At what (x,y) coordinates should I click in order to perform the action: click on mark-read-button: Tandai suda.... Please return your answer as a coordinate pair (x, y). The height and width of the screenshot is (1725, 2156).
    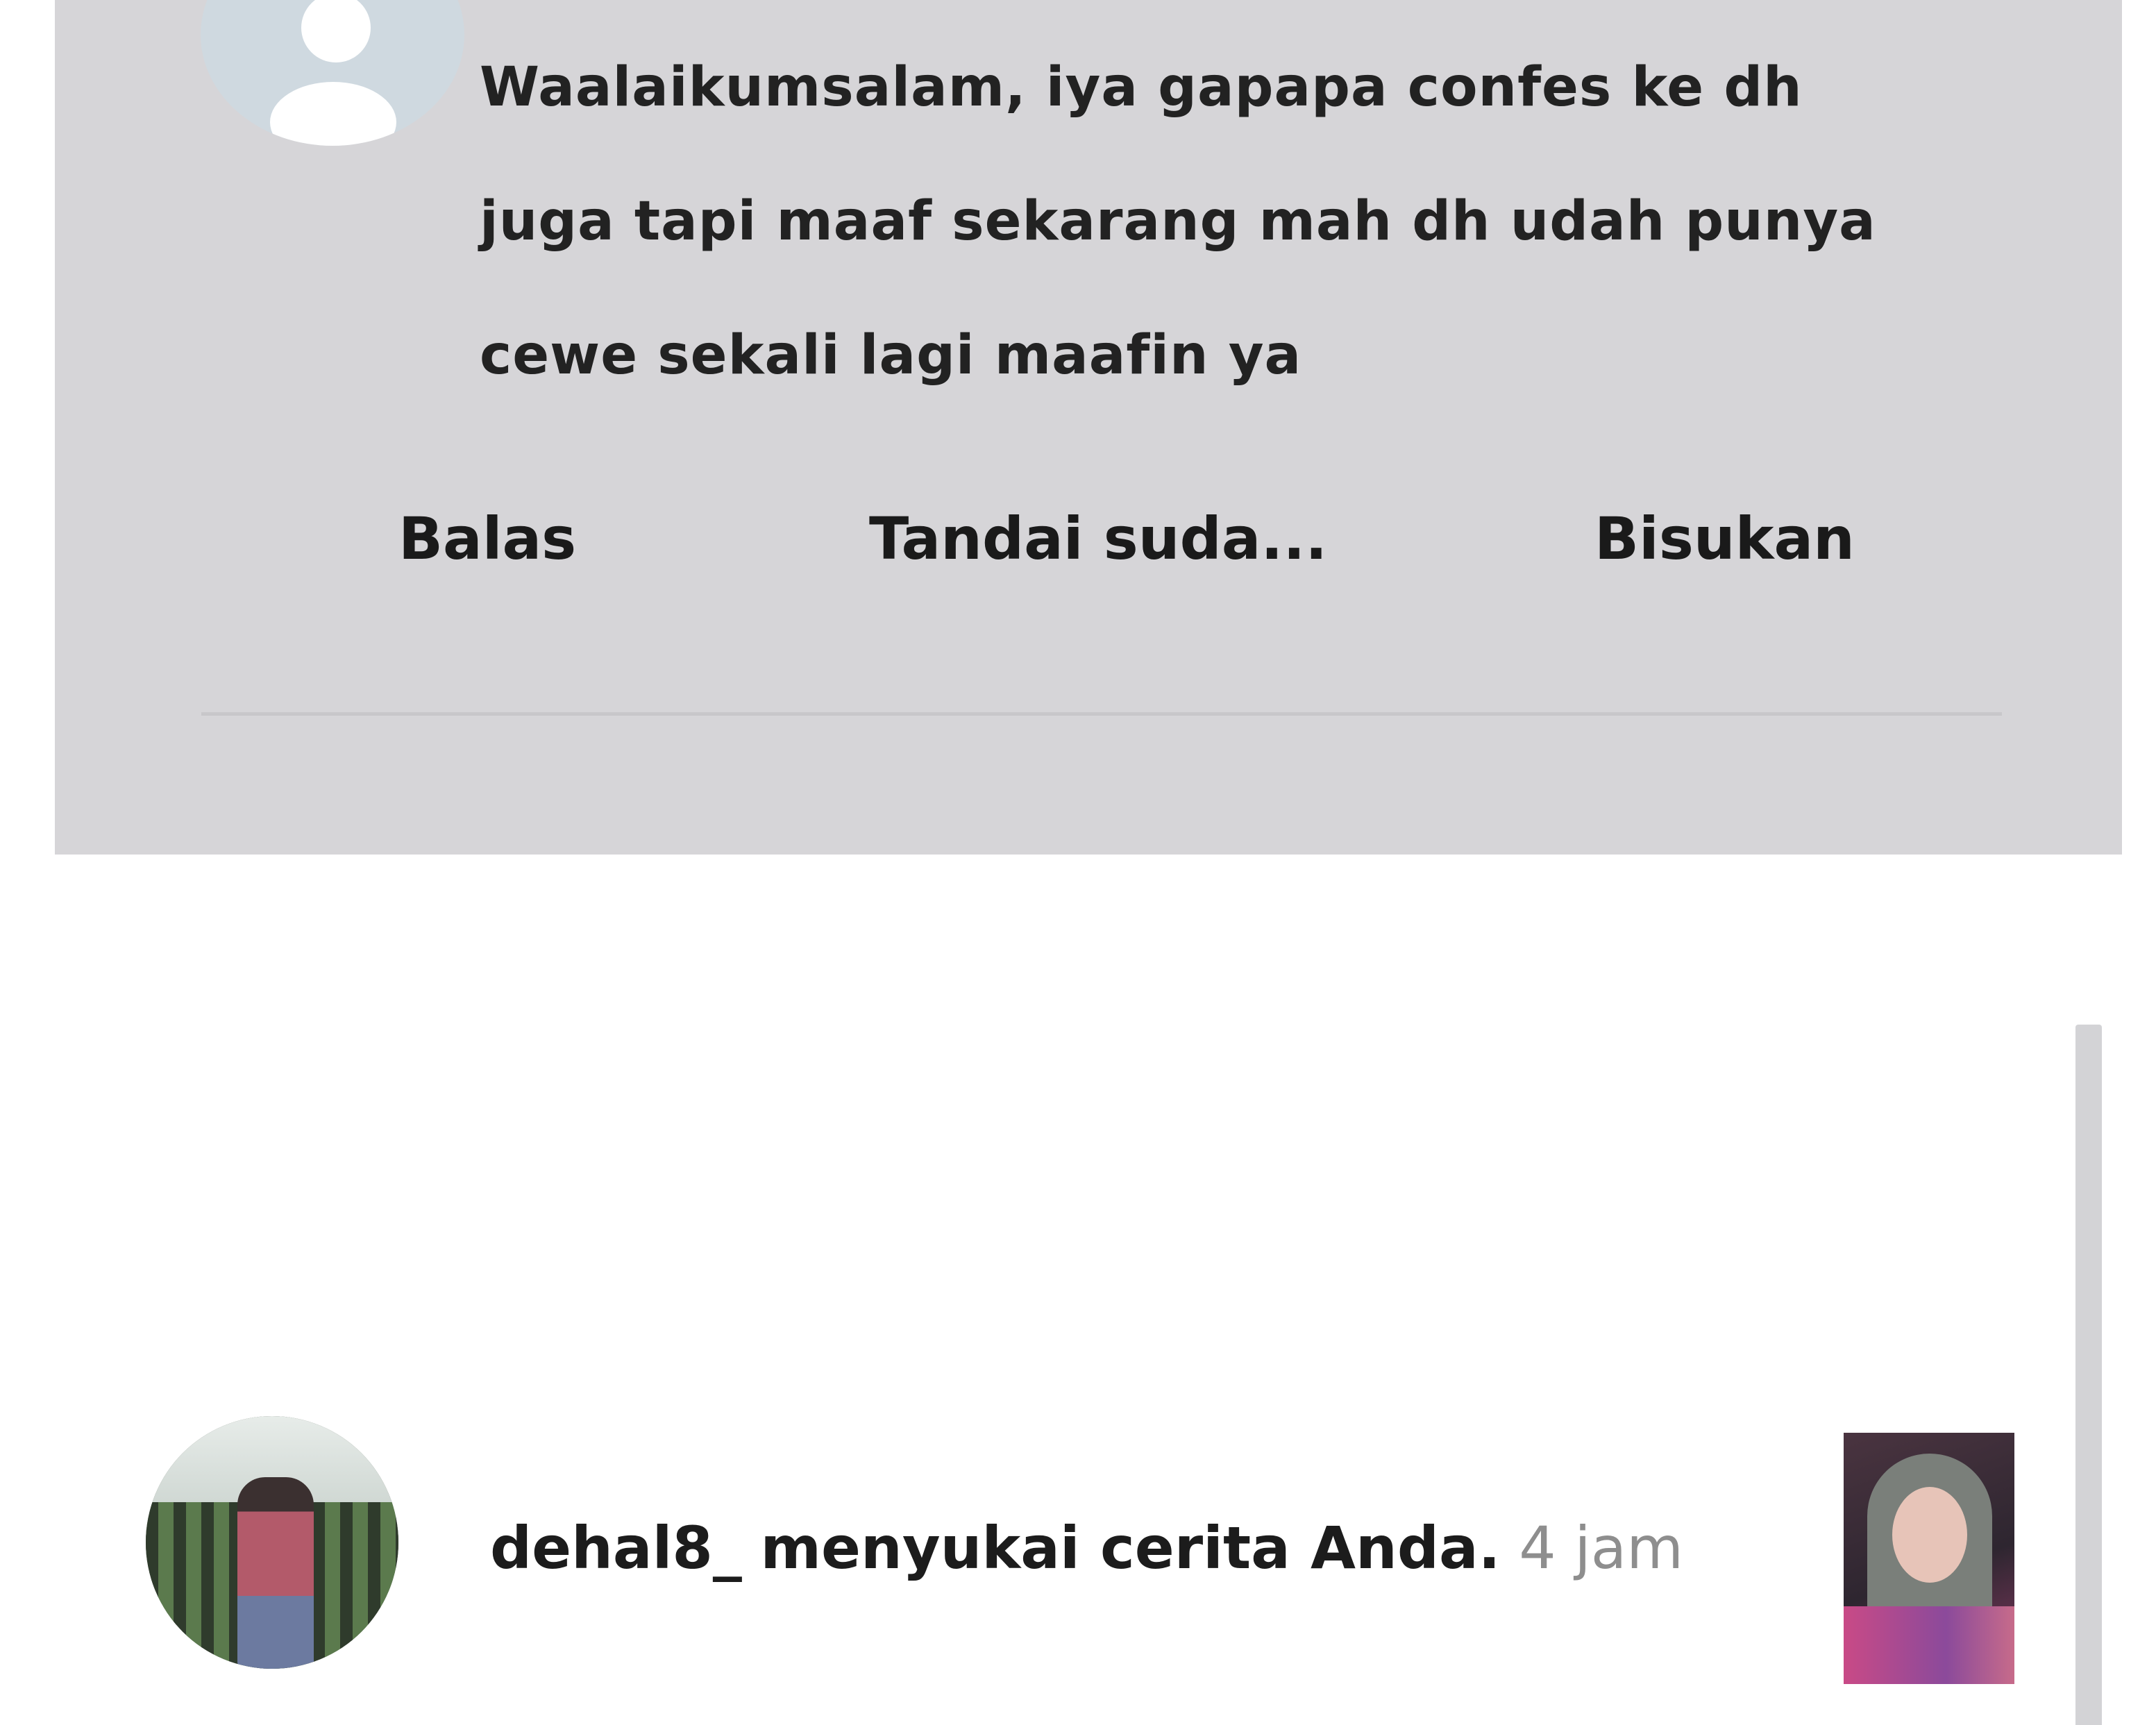
    Looking at the image, I should click on (1098, 538).